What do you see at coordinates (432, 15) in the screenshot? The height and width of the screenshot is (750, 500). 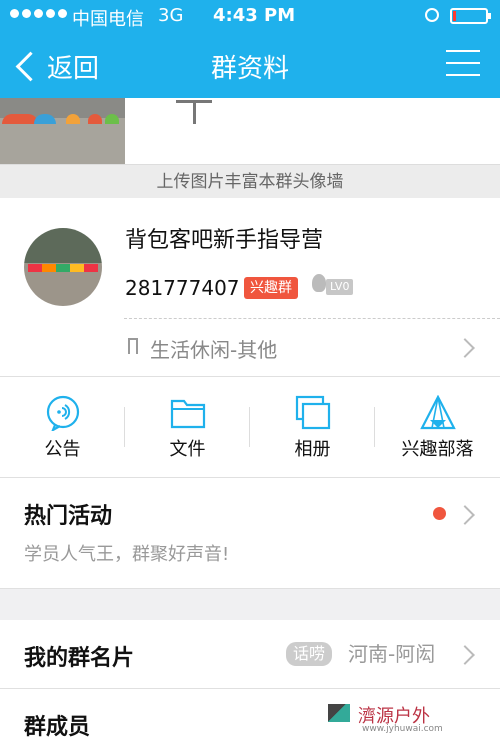 I see `rotation-lock-icon` at bounding box center [432, 15].